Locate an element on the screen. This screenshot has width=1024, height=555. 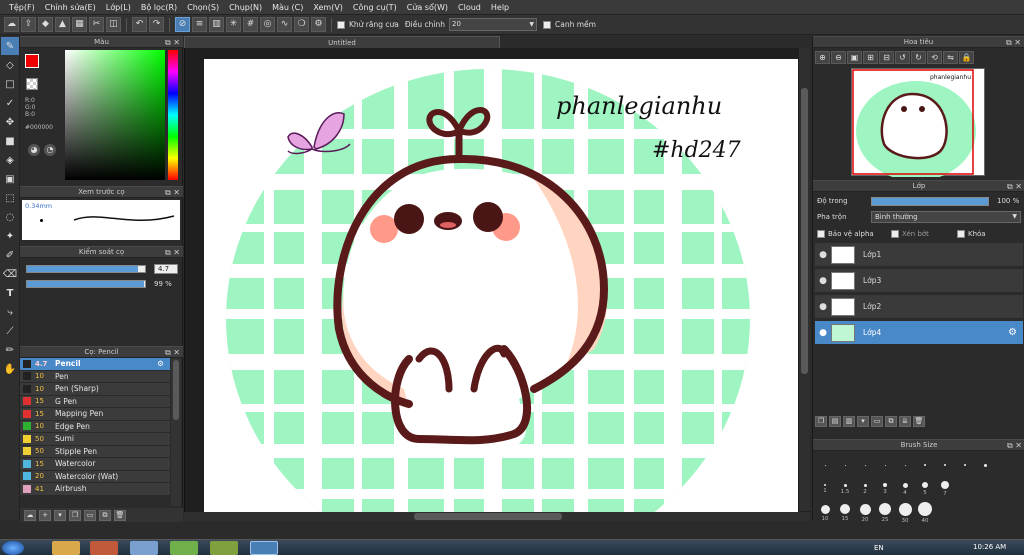
menu-item-7: Xem(V) is located at coordinates (328, 7).